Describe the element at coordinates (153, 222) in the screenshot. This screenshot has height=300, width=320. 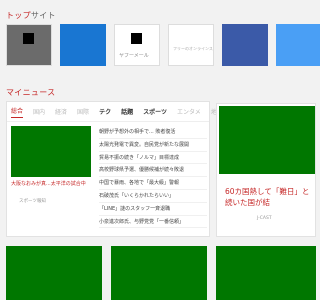
I see `headline-item: 小泉進次郎氏、与野党党「一番信頼」` at that location.